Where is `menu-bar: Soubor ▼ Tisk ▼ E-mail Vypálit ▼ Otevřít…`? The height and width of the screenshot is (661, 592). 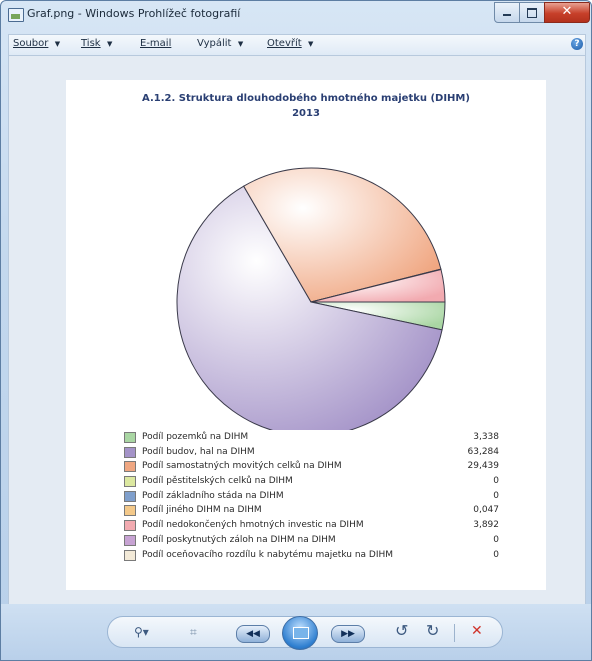
menu-bar: Soubor ▼ Tisk ▼ E-mail Vypálit ▼ Otevřít… is located at coordinates (297, 44).